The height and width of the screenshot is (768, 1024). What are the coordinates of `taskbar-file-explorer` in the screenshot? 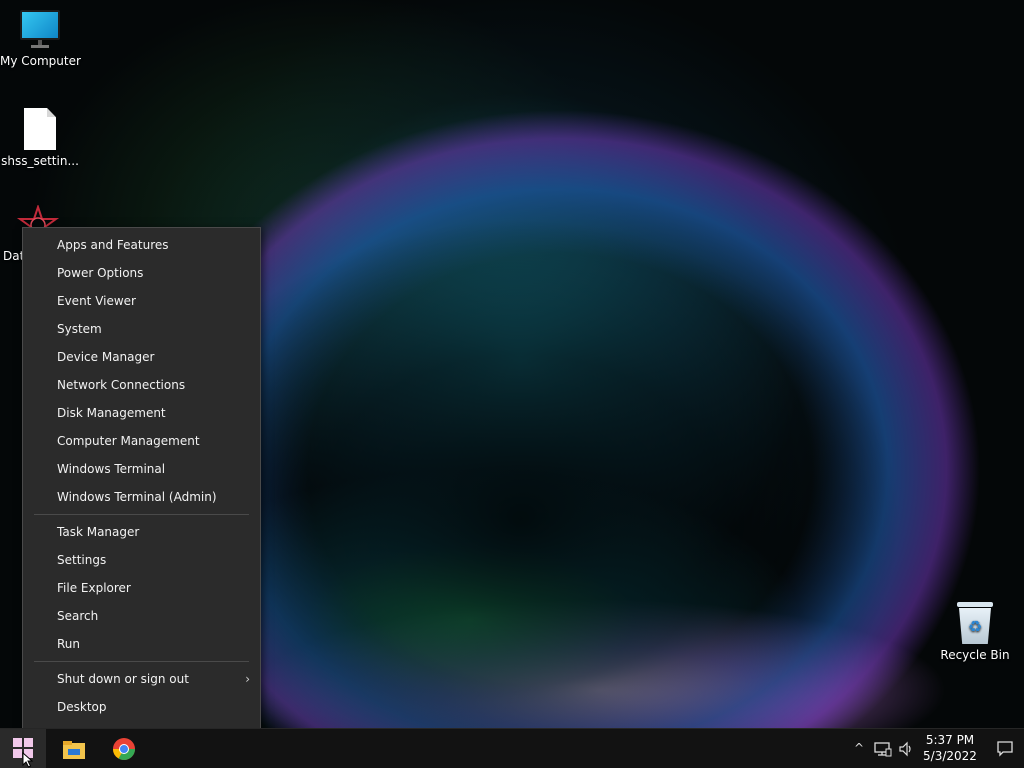 It's located at (74, 749).